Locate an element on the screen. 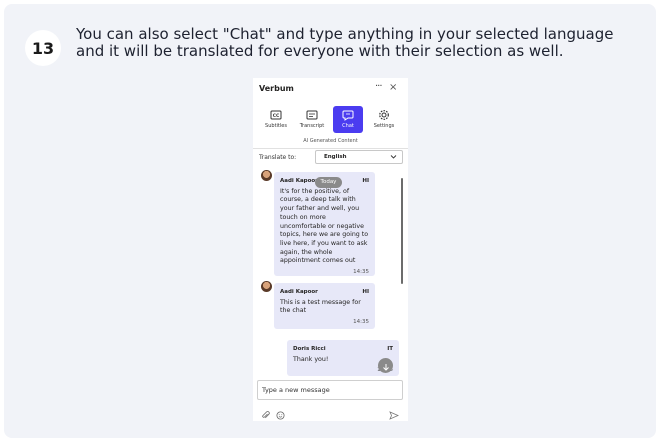  scroll-to-bottom-button is located at coordinates (385, 365).